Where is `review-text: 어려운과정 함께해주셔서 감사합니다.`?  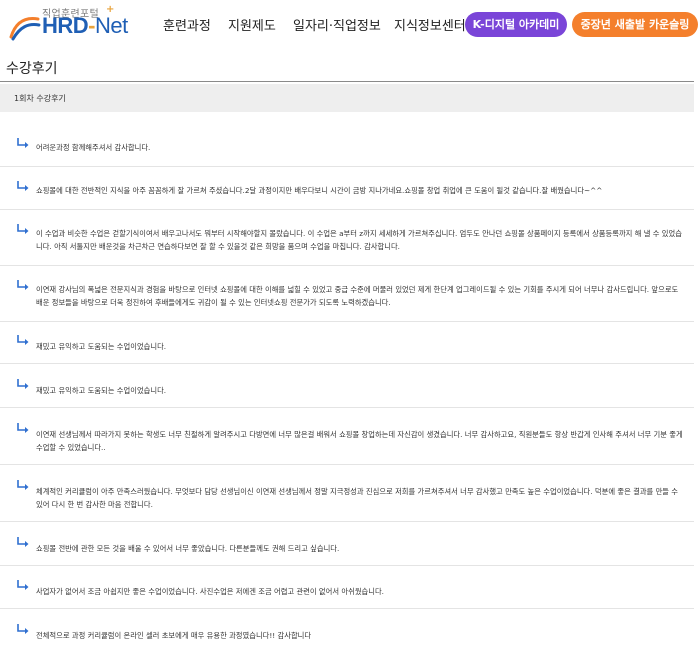 review-text: 어려운과정 함께해주셔서 감사합니다. is located at coordinates (93, 147).